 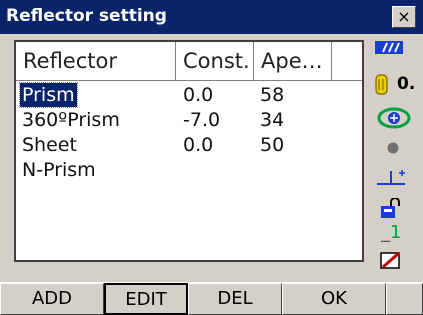 I want to click on list-row-360prism: 360ºPrism -7.0 34, so click(x=189, y=120).